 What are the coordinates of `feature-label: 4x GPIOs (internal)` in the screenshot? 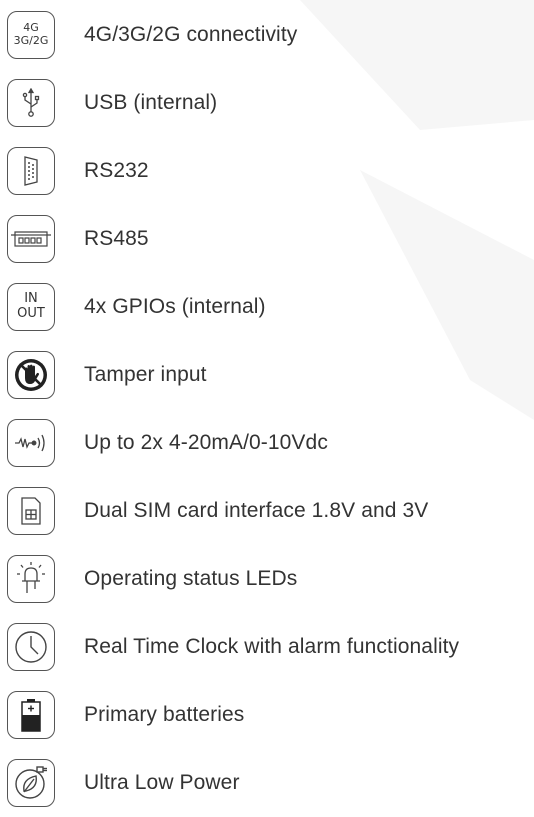 It's located at (175, 306).